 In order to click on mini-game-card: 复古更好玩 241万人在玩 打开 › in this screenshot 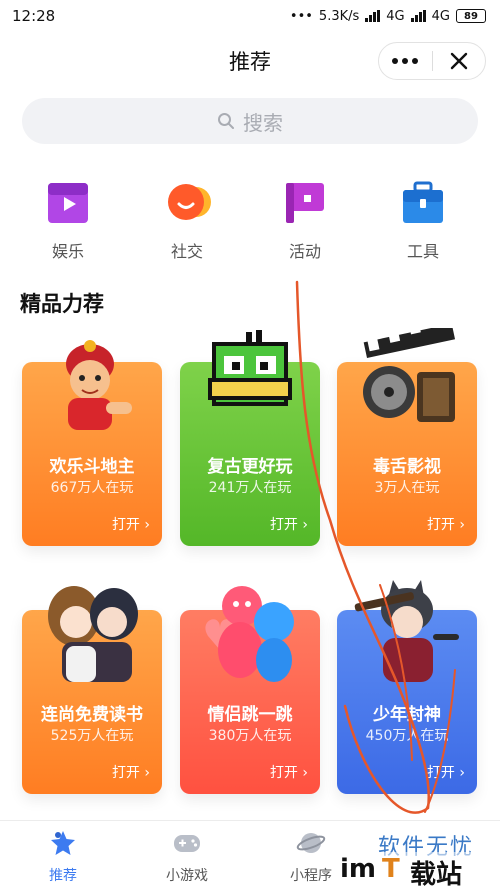, I will do `click(250, 438)`.